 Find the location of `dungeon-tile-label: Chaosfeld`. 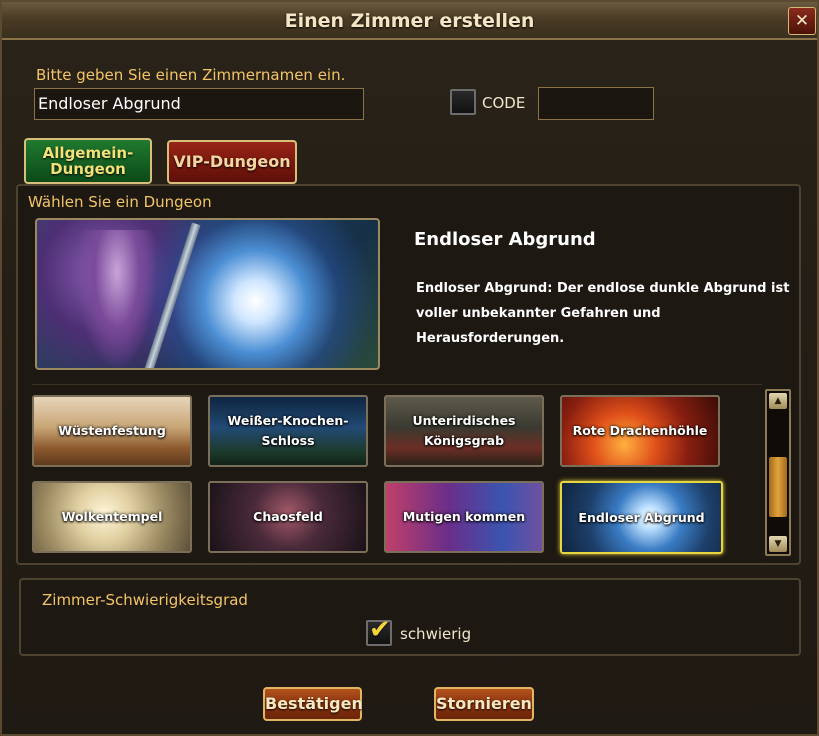

dungeon-tile-label: Chaosfeld is located at coordinates (288, 516).